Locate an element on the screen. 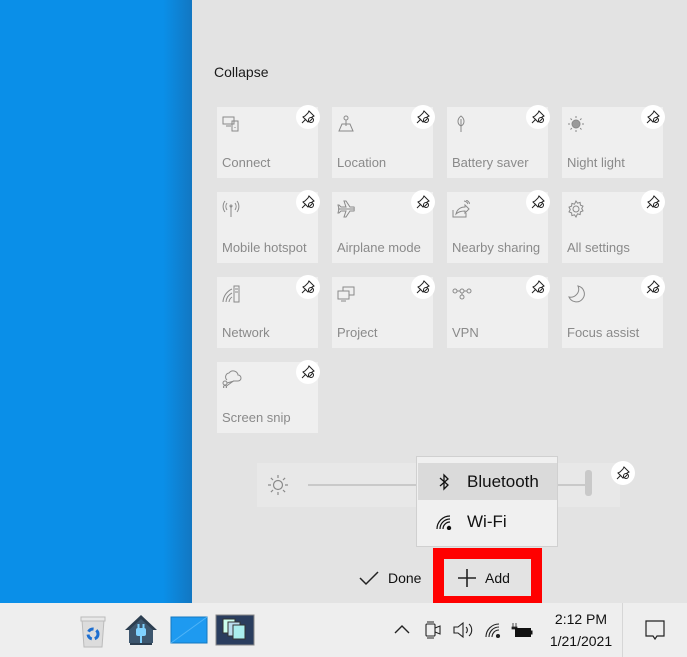 This screenshot has height=657, width=687. wifi-tray-icon is located at coordinates (493, 632).